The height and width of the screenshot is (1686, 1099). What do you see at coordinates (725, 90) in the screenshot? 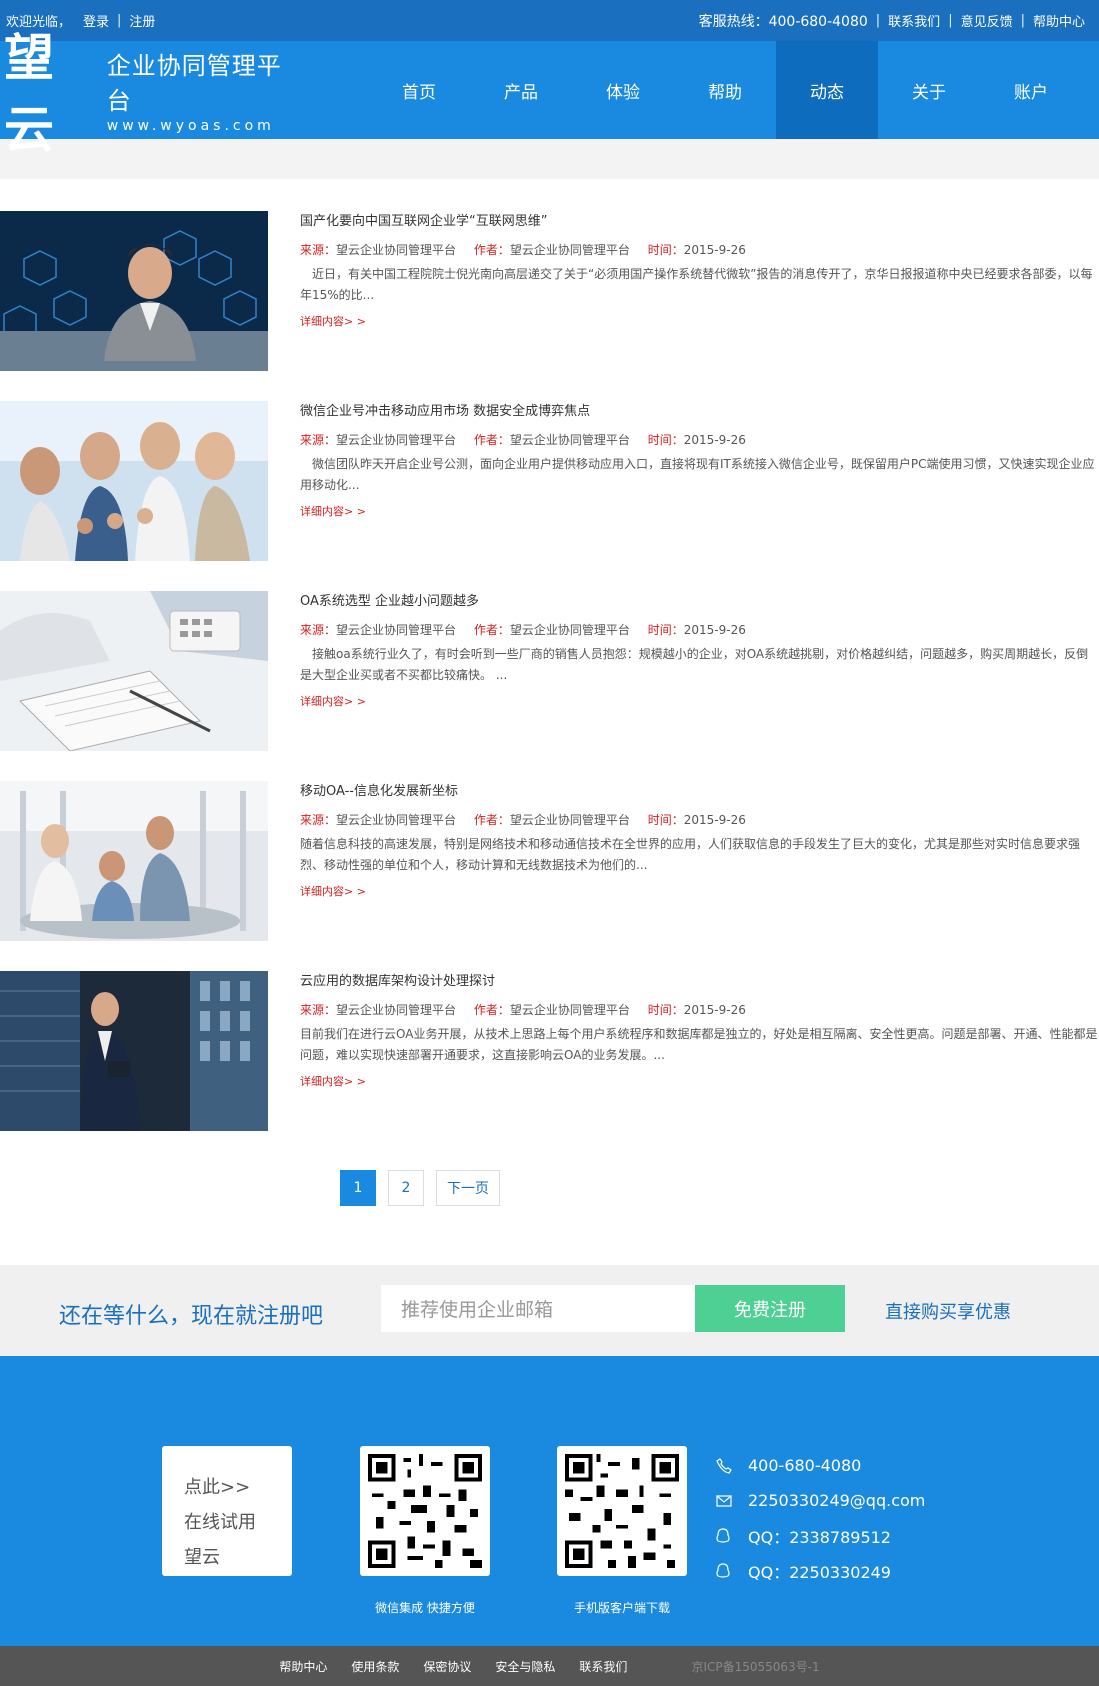
I see `nav-item-help: 帮助` at bounding box center [725, 90].